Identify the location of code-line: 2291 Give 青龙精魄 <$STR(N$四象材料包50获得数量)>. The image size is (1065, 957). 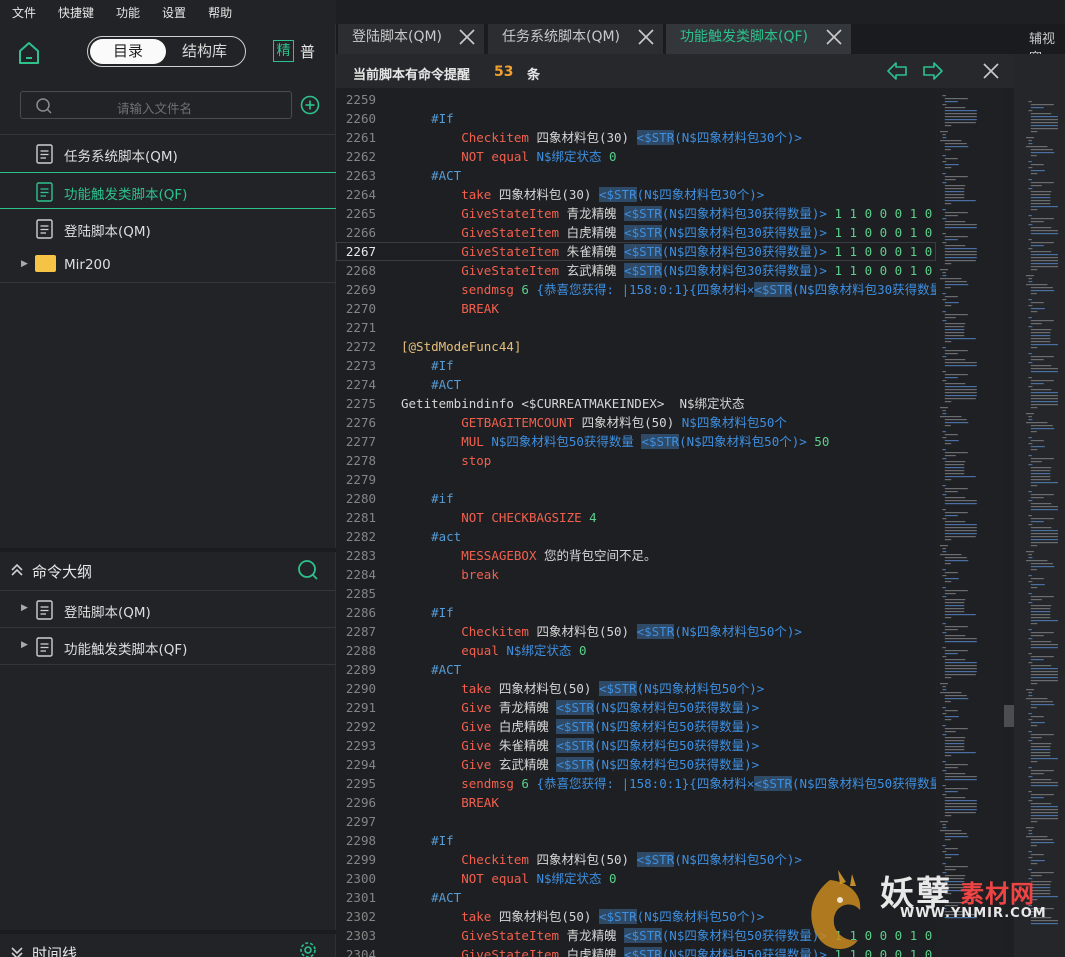
(636, 707).